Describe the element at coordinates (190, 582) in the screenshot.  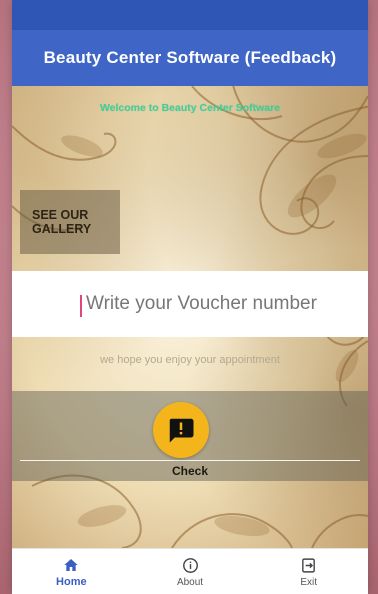
I see `nav-about-label: About` at that location.